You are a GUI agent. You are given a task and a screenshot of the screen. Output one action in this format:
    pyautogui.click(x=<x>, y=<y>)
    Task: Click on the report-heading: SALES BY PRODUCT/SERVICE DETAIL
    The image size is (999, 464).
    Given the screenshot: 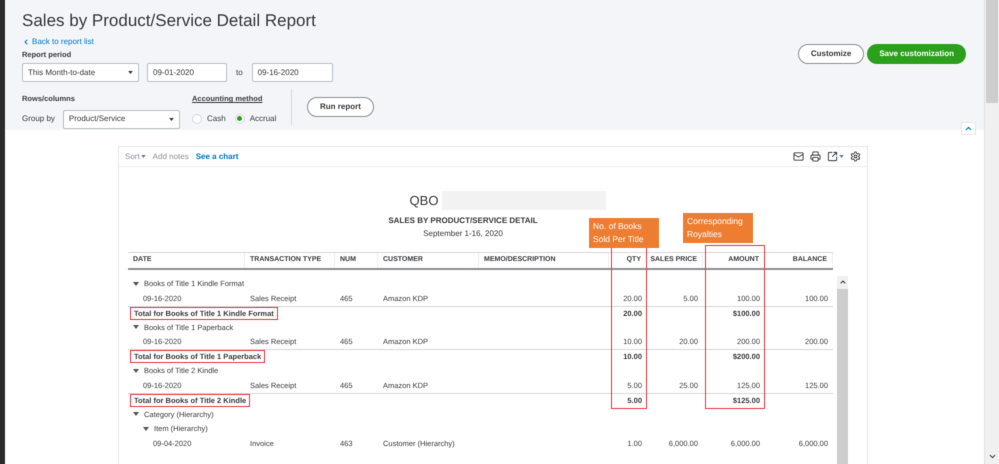 What is the action you would take?
    pyautogui.click(x=463, y=220)
    